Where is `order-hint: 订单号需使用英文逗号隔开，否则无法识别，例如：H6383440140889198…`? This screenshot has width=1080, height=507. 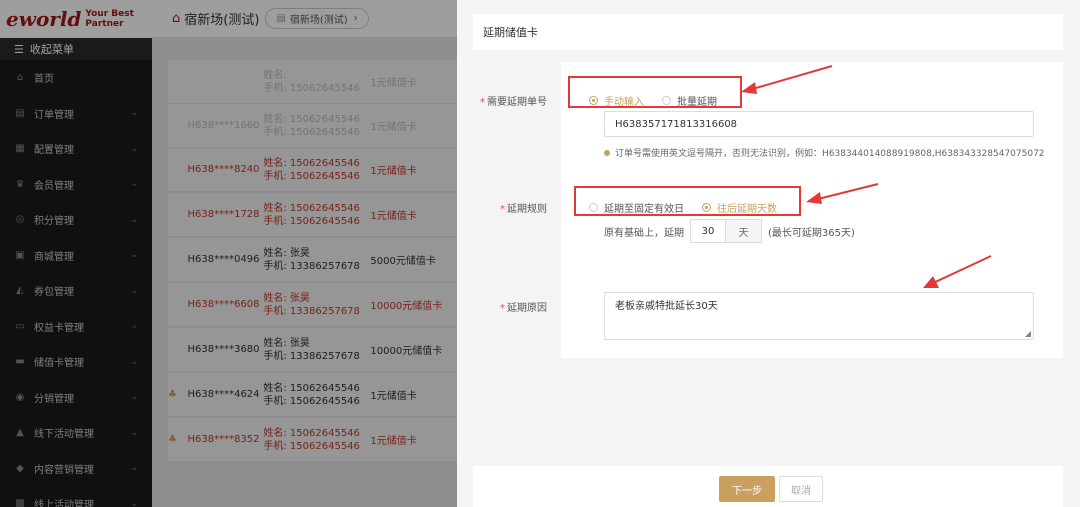
order-hint: 订单号需使用英文逗号隔开，否则无法识别，例如：H6383440140889198… is located at coordinates (824, 152).